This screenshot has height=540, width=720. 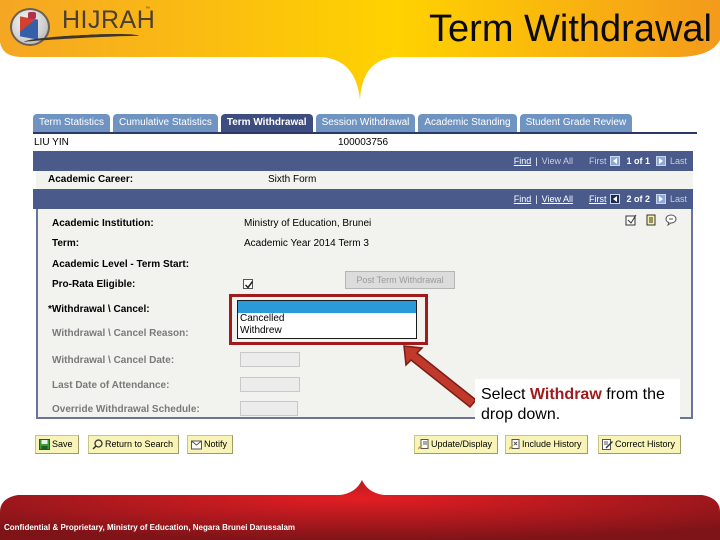 I want to click on term-scroll-bar: Find | View All First 2 of 2 Last, so click(x=363, y=199).